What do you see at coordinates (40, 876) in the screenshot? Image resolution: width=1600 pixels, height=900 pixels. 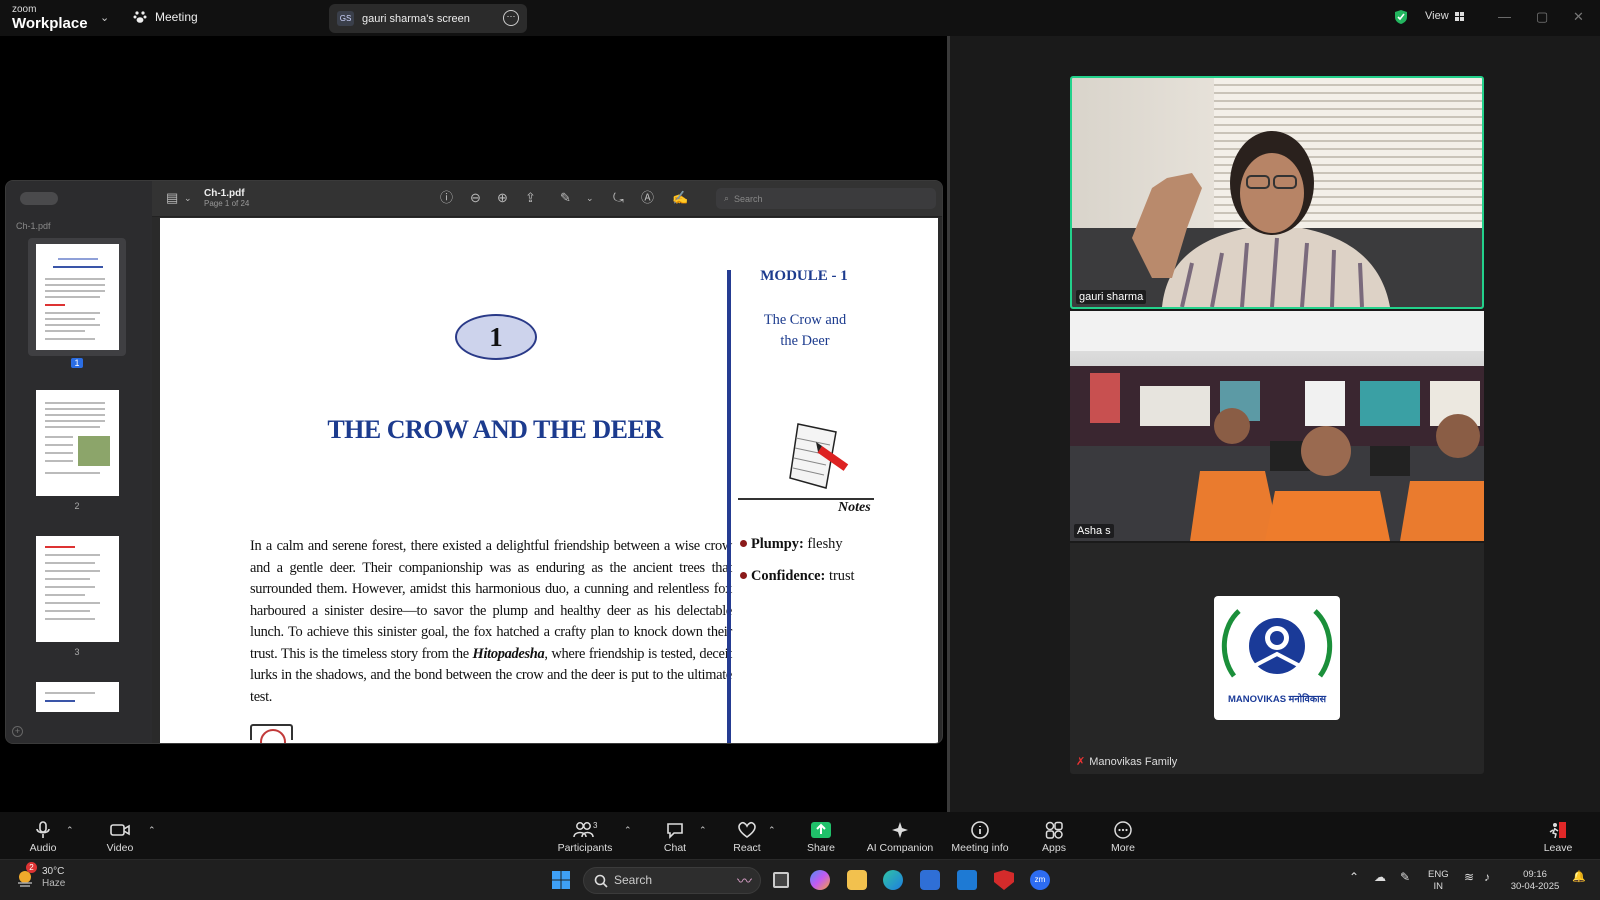 I see `weather-widget: 2 30°C Haze` at bounding box center [40, 876].